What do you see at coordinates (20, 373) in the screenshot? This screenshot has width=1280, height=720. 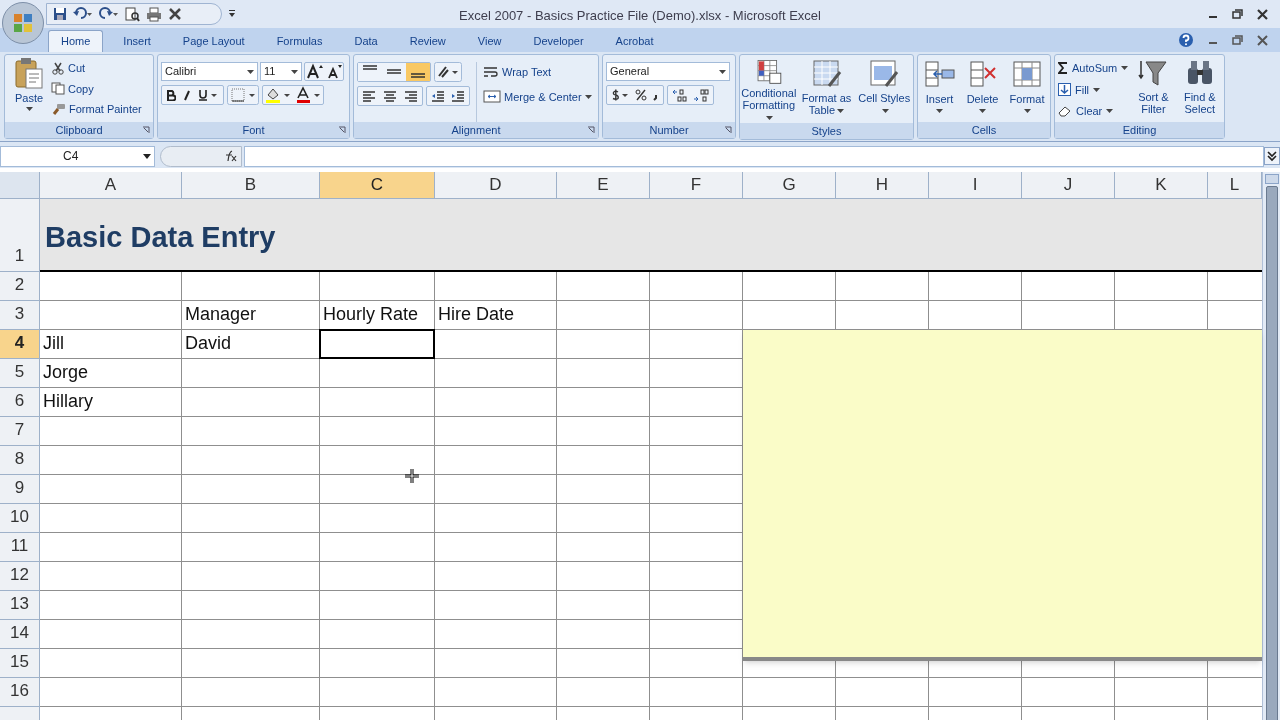 I see `row-header: 5` at bounding box center [20, 373].